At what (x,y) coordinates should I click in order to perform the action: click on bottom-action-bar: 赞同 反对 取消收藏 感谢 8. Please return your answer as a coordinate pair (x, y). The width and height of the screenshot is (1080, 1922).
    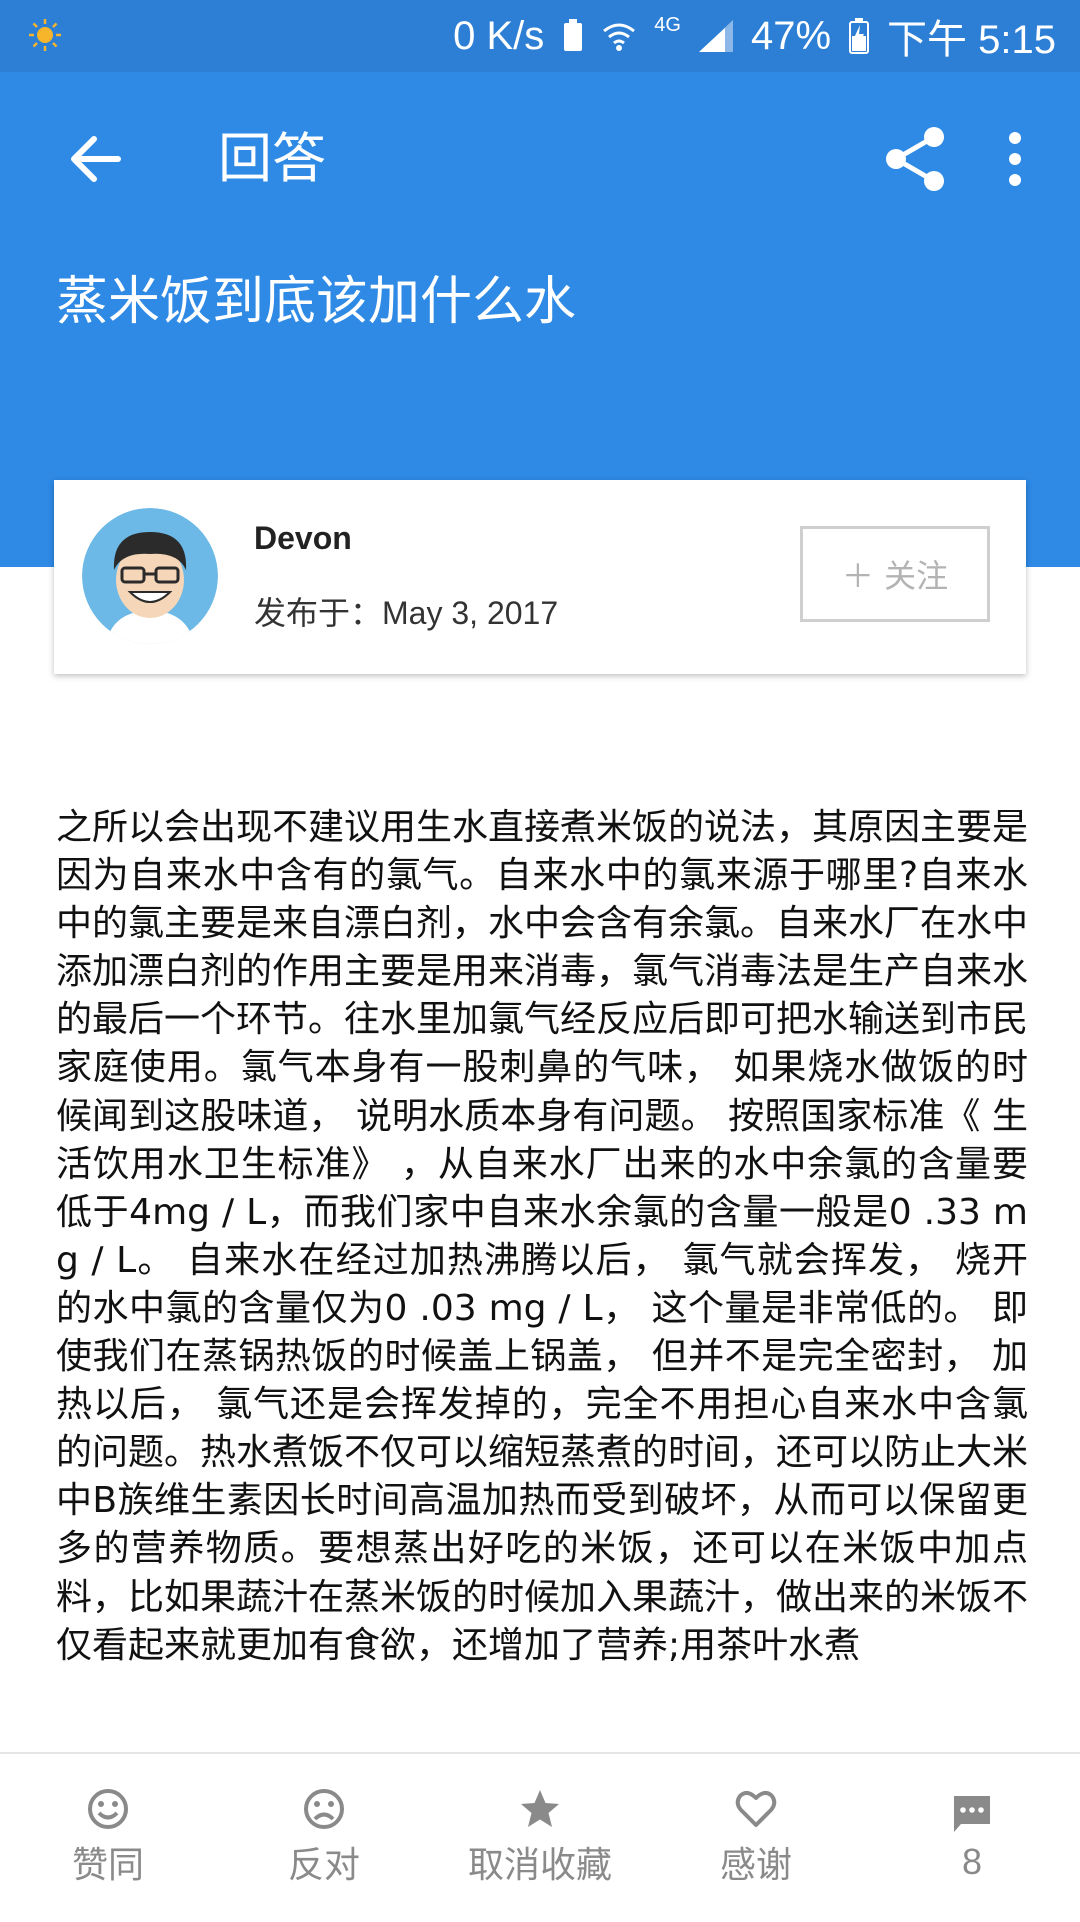
    Looking at the image, I should click on (540, 1837).